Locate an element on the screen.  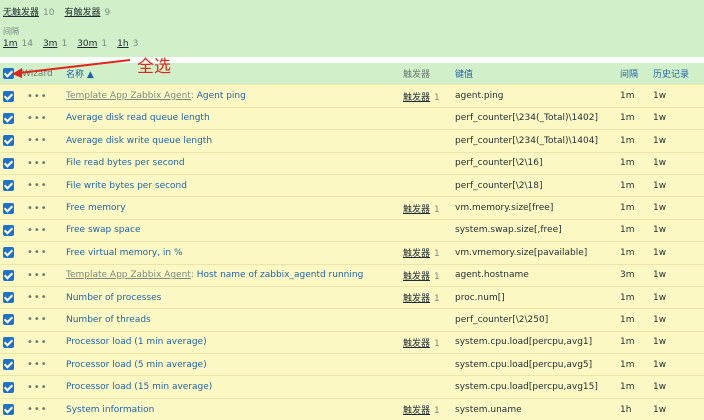
row-wizard-cell: ••• is located at coordinates (44, 409).